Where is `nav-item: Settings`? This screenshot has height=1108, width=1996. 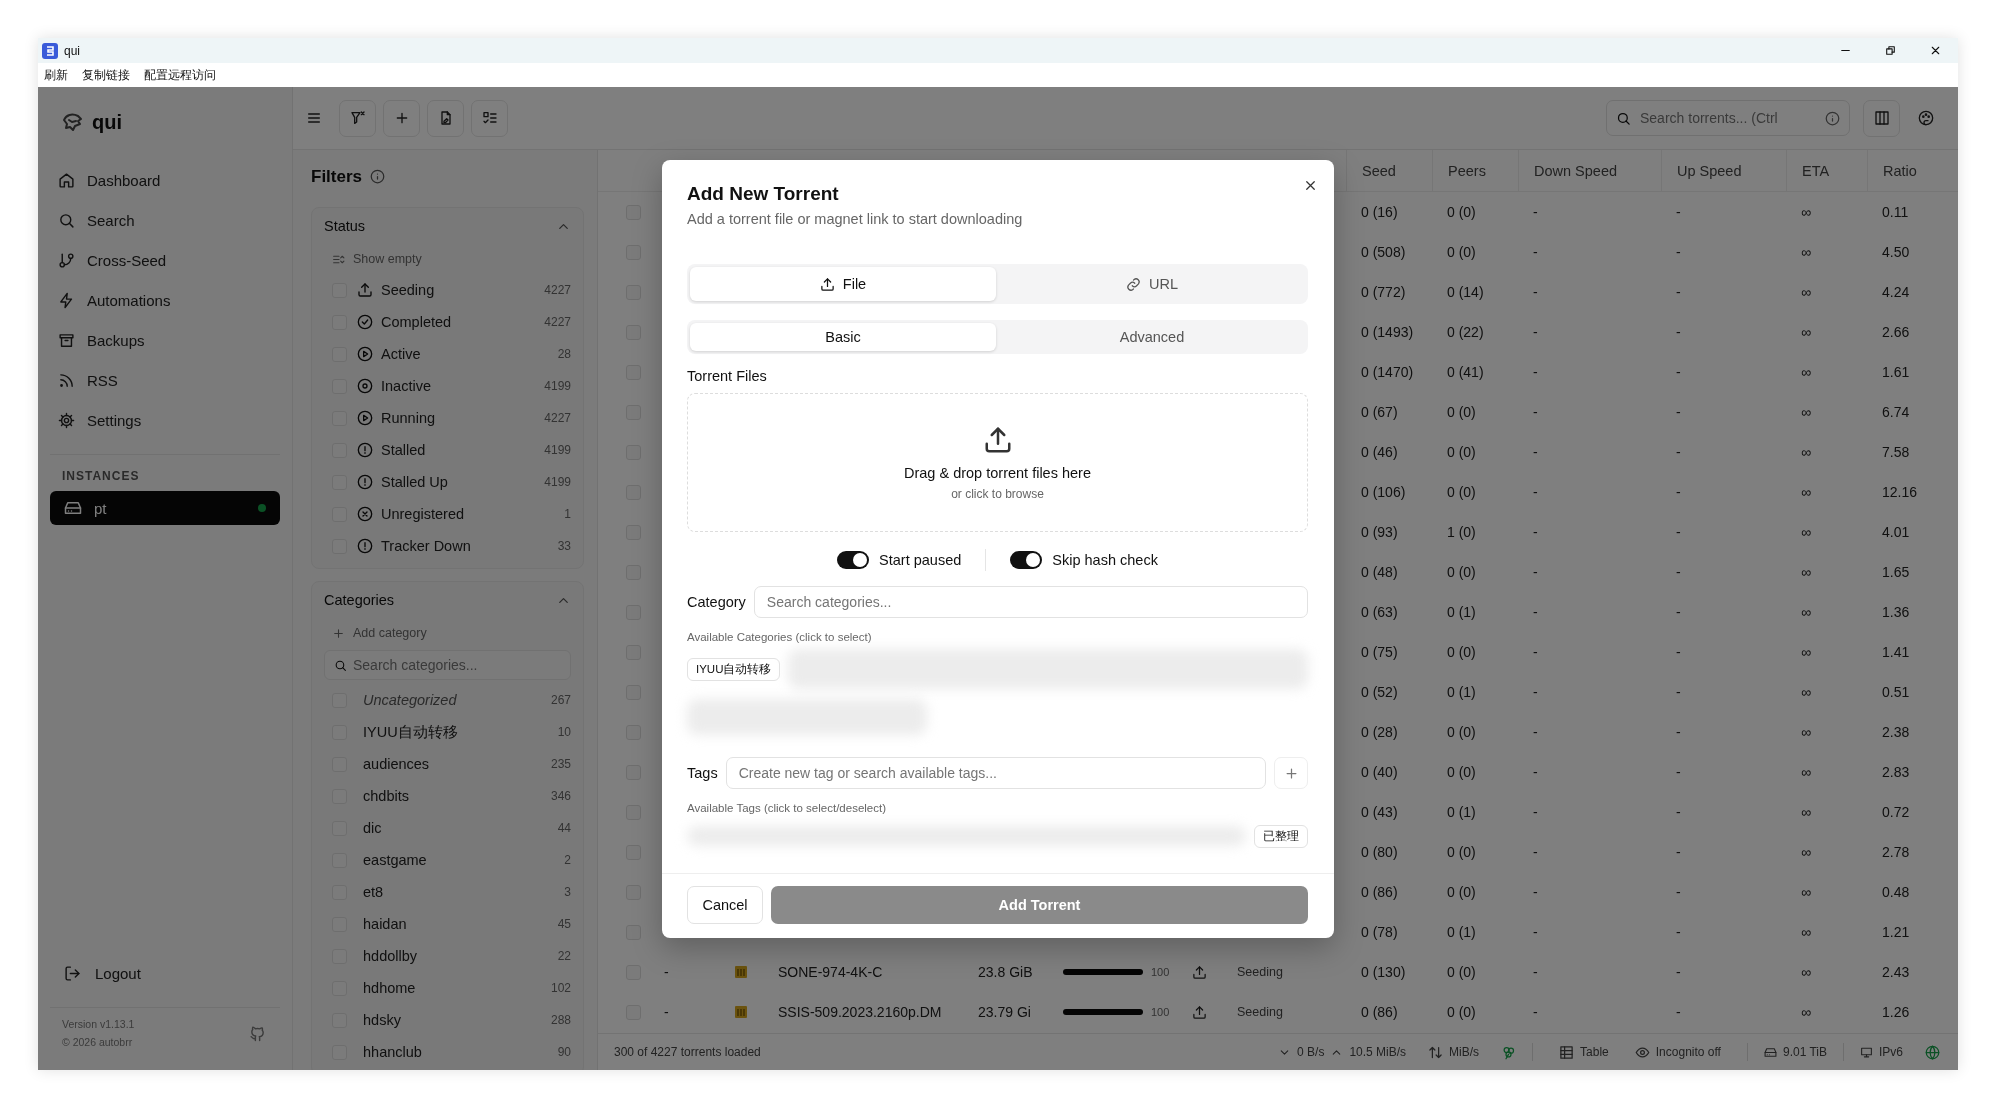
nav-item: Settings is located at coordinates (165, 420).